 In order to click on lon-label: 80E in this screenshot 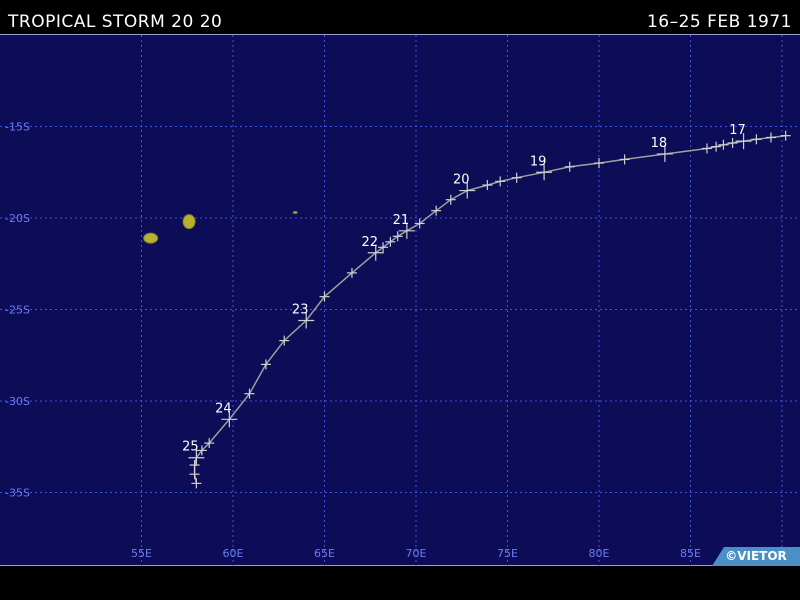, I will do `click(599, 553)`.